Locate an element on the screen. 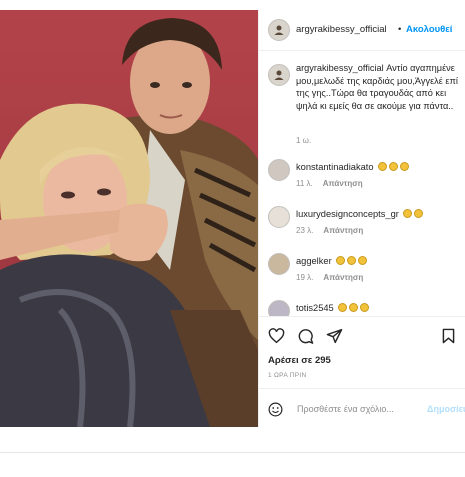 This screenshot has width=465, height=477. caption-timestamp: 1 ω. is located at coordinates (303, 140).